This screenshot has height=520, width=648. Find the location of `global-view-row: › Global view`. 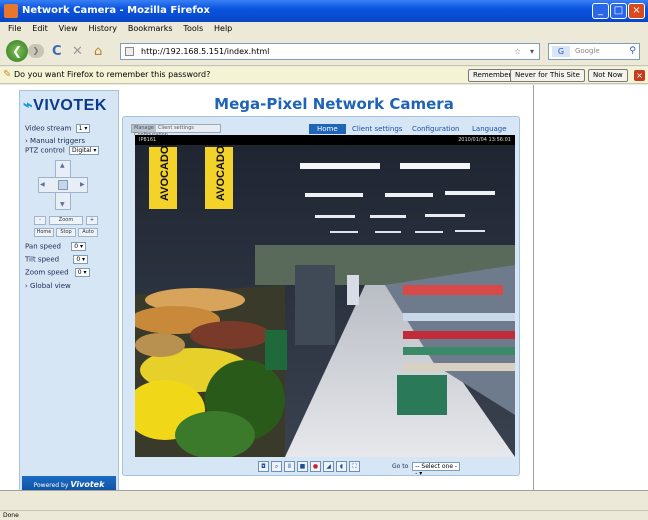

global-view-row: › Global view is located at coordinates (48, 286).